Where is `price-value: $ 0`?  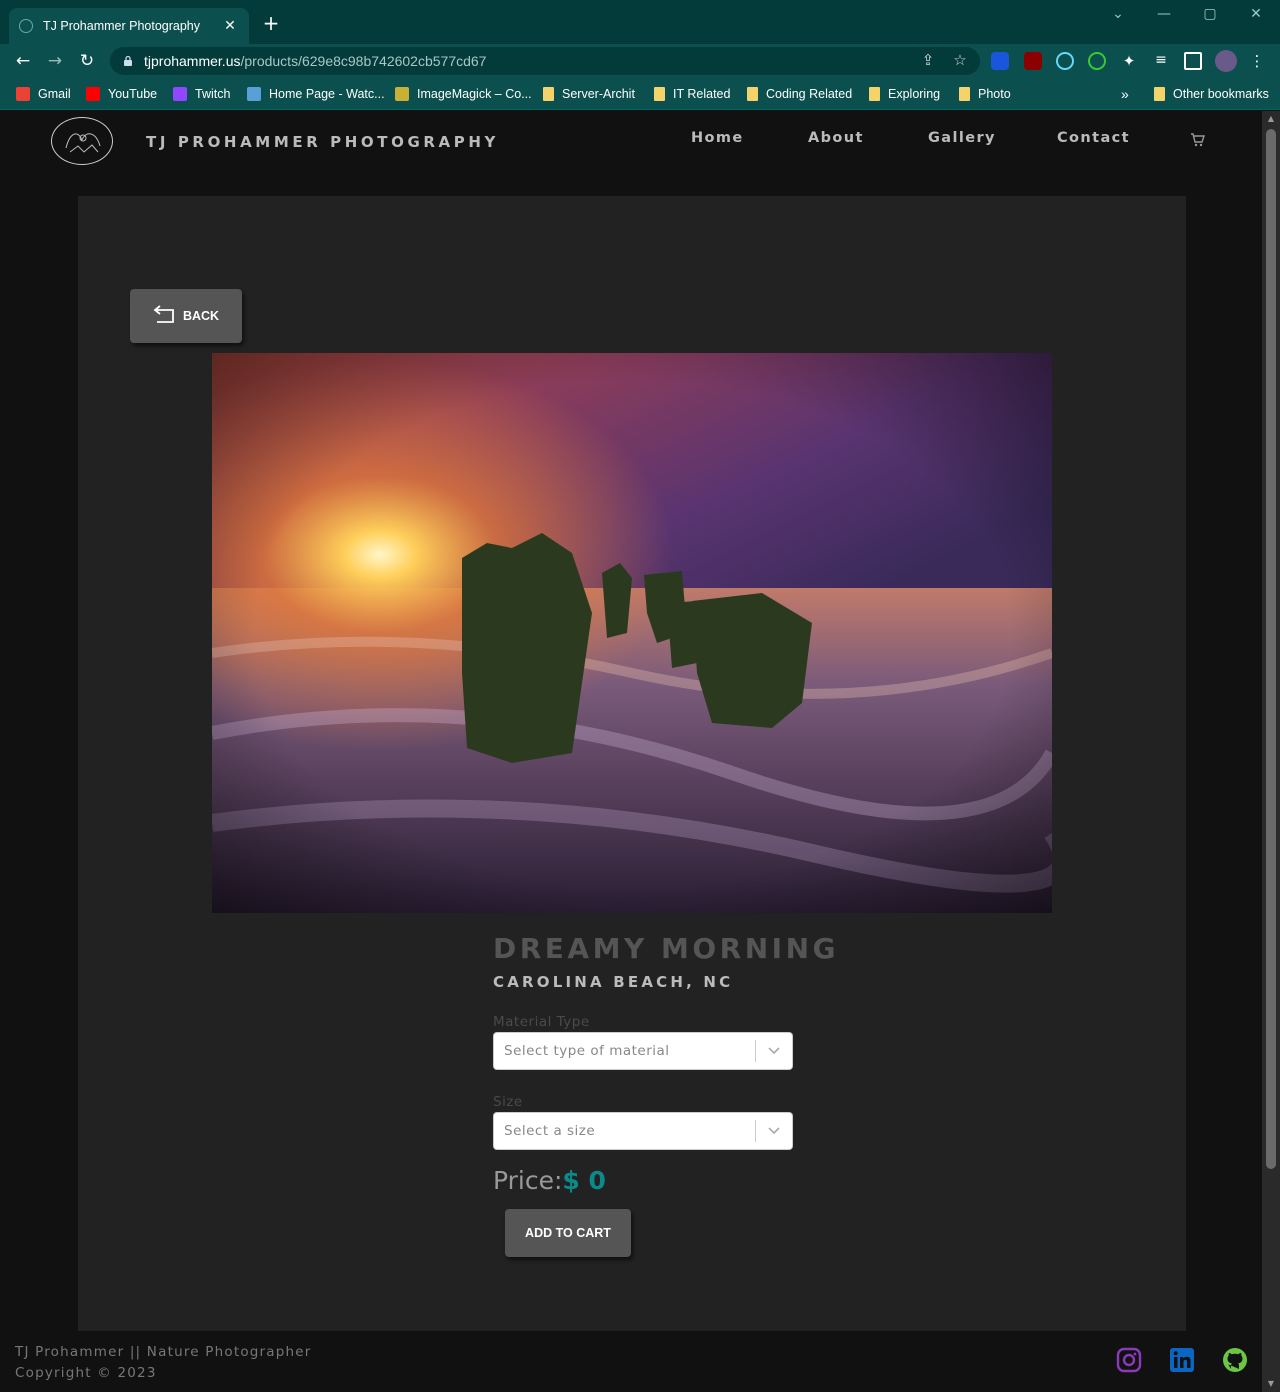 price-value: $ 0 is located at coordinates (584, 1180).